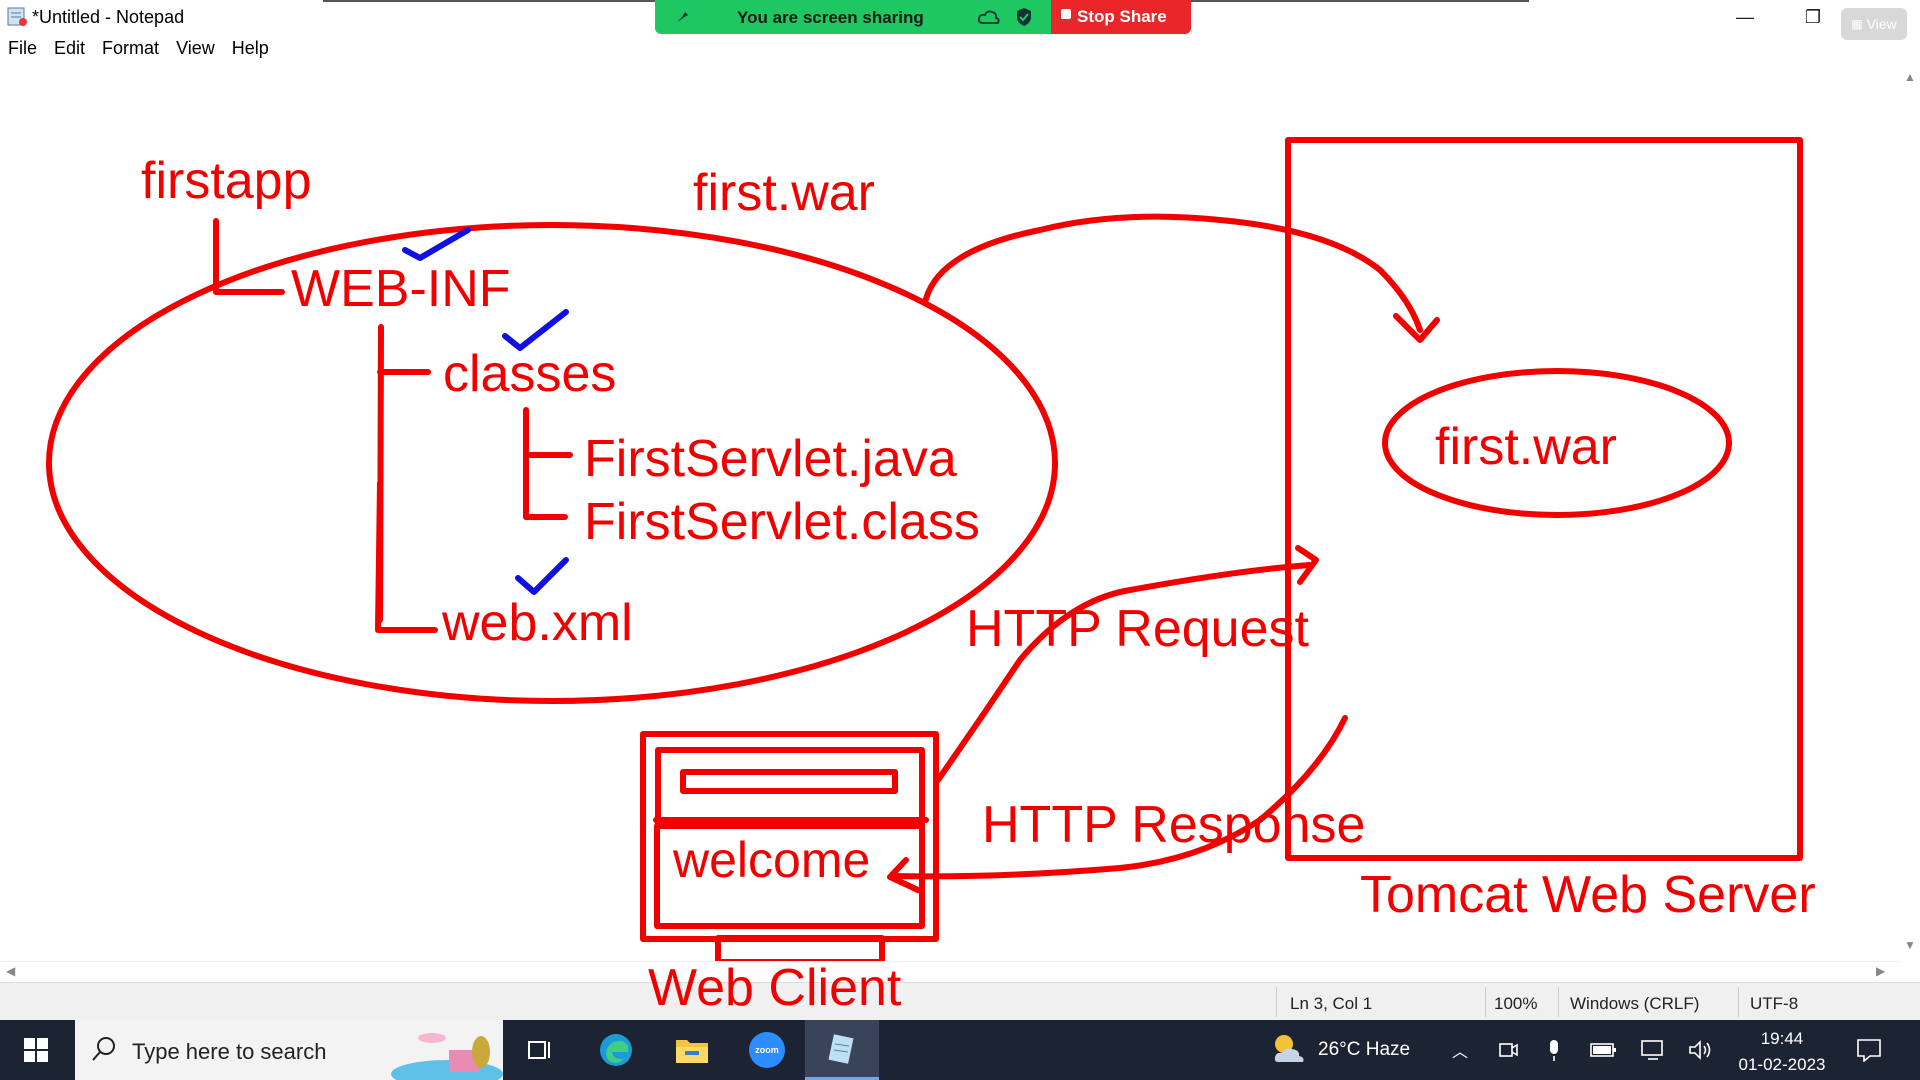  I want to click on tree-branch-servlets, so click(548, 463).